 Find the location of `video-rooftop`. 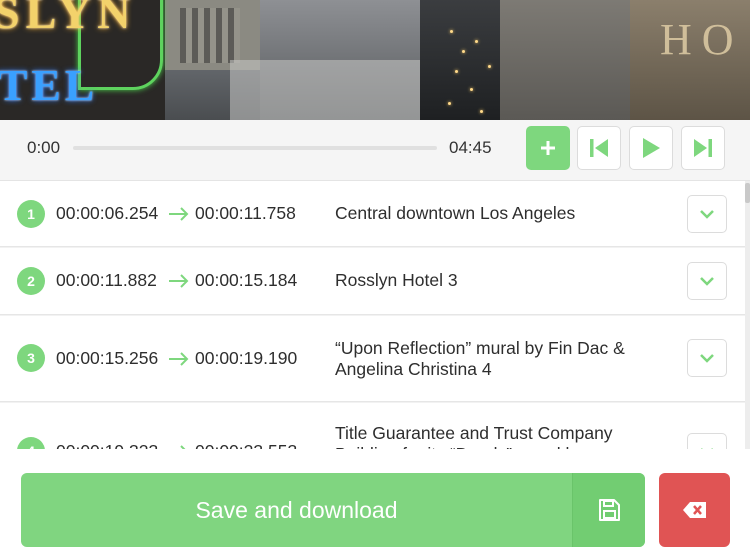

video-rooftop is located at coordinates (330, 90).